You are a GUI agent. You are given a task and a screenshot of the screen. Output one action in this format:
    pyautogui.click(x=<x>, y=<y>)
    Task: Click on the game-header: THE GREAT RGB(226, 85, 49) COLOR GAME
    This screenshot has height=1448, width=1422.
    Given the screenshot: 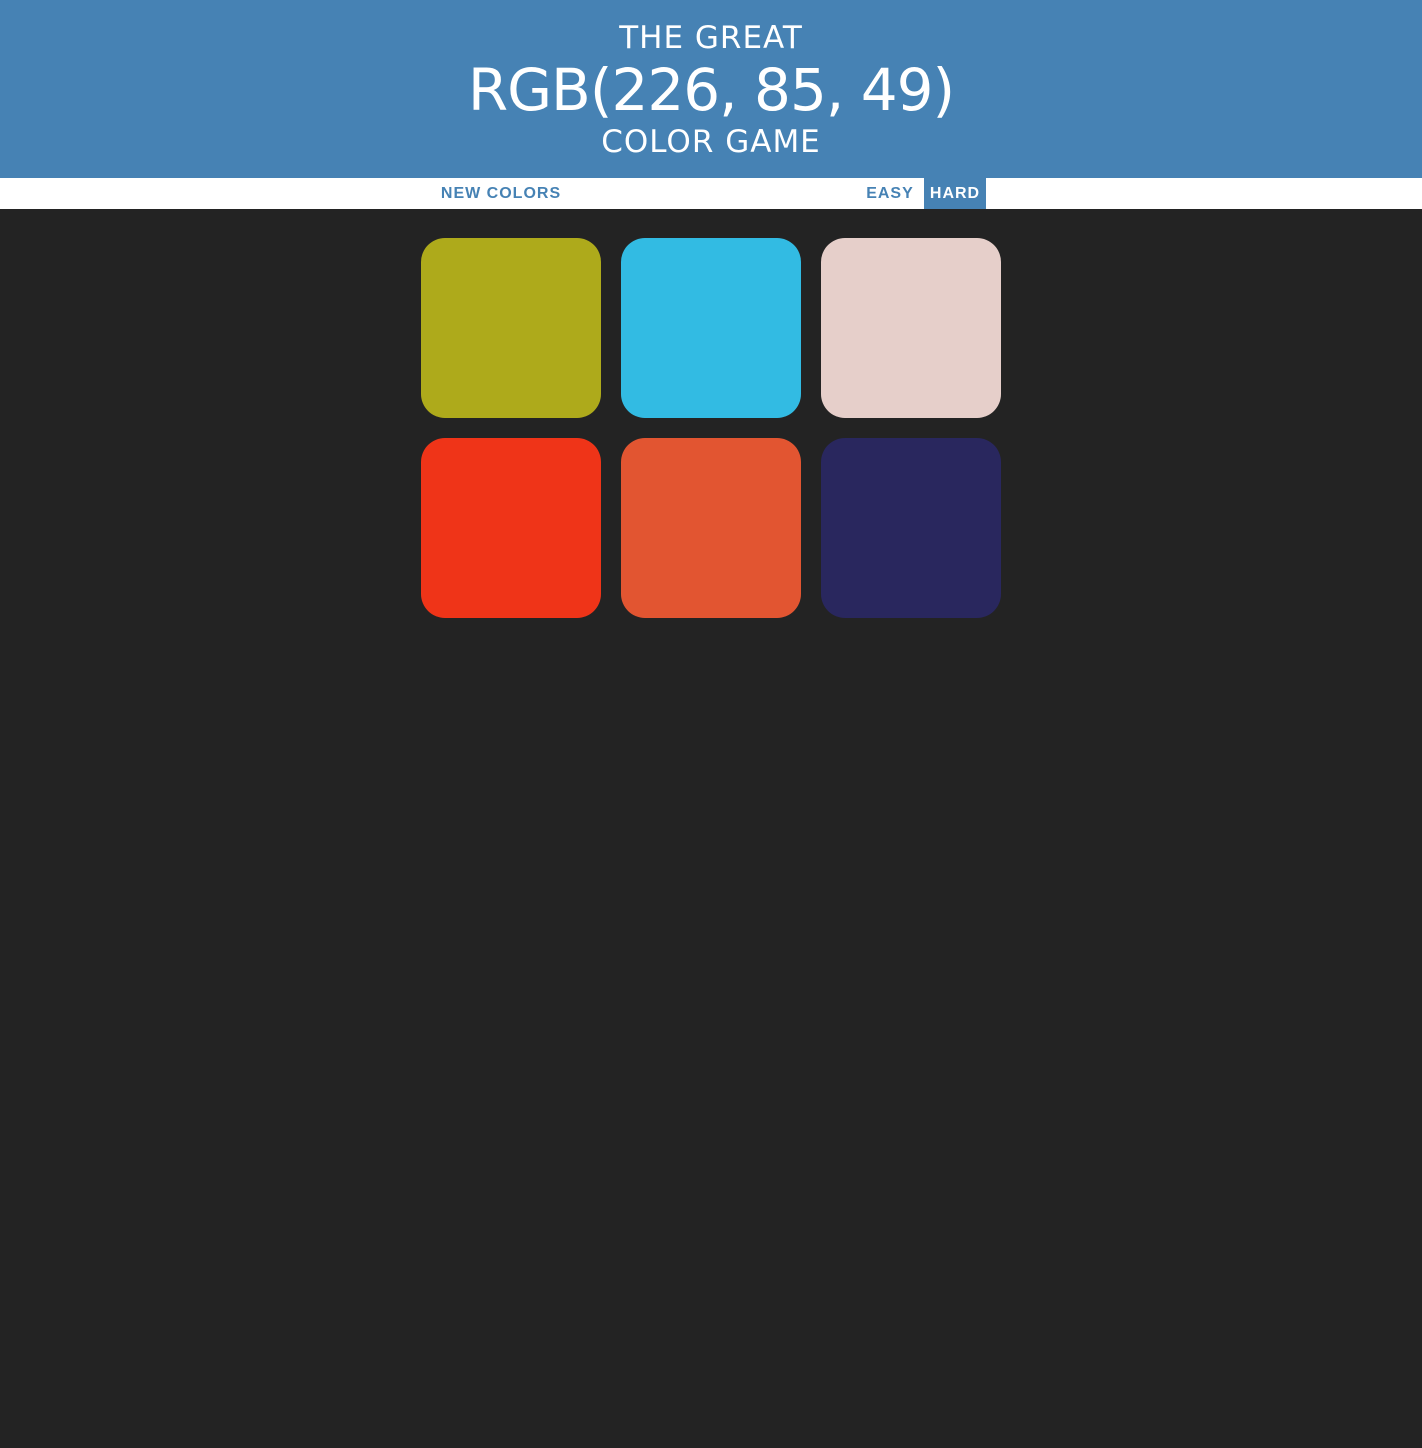 What is the action you would take?
    pyautogui.click(x=711, y=89)
    